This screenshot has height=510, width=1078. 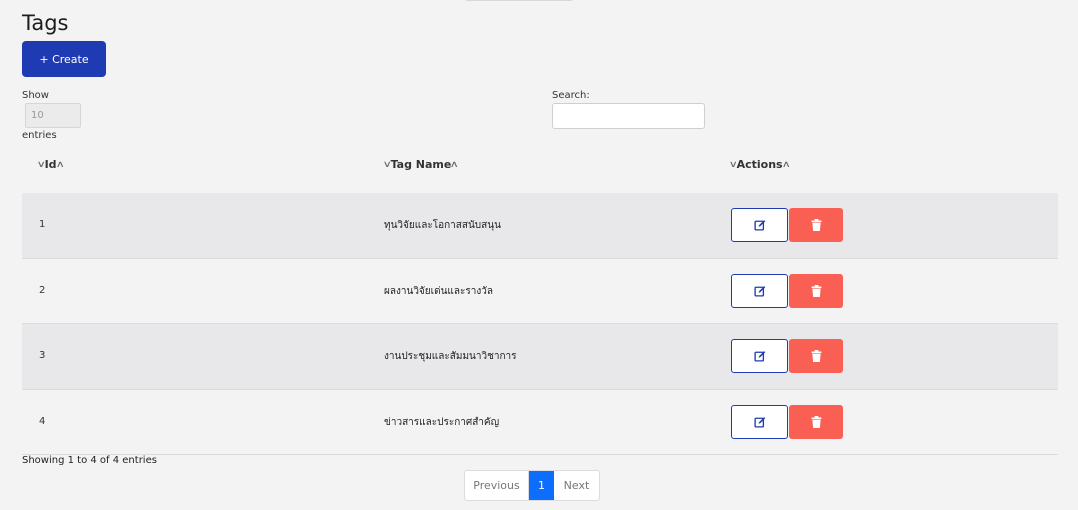 I want to click on column-header-tag-name: ∨ Tag Name ∧, so click(x=421, y=164).